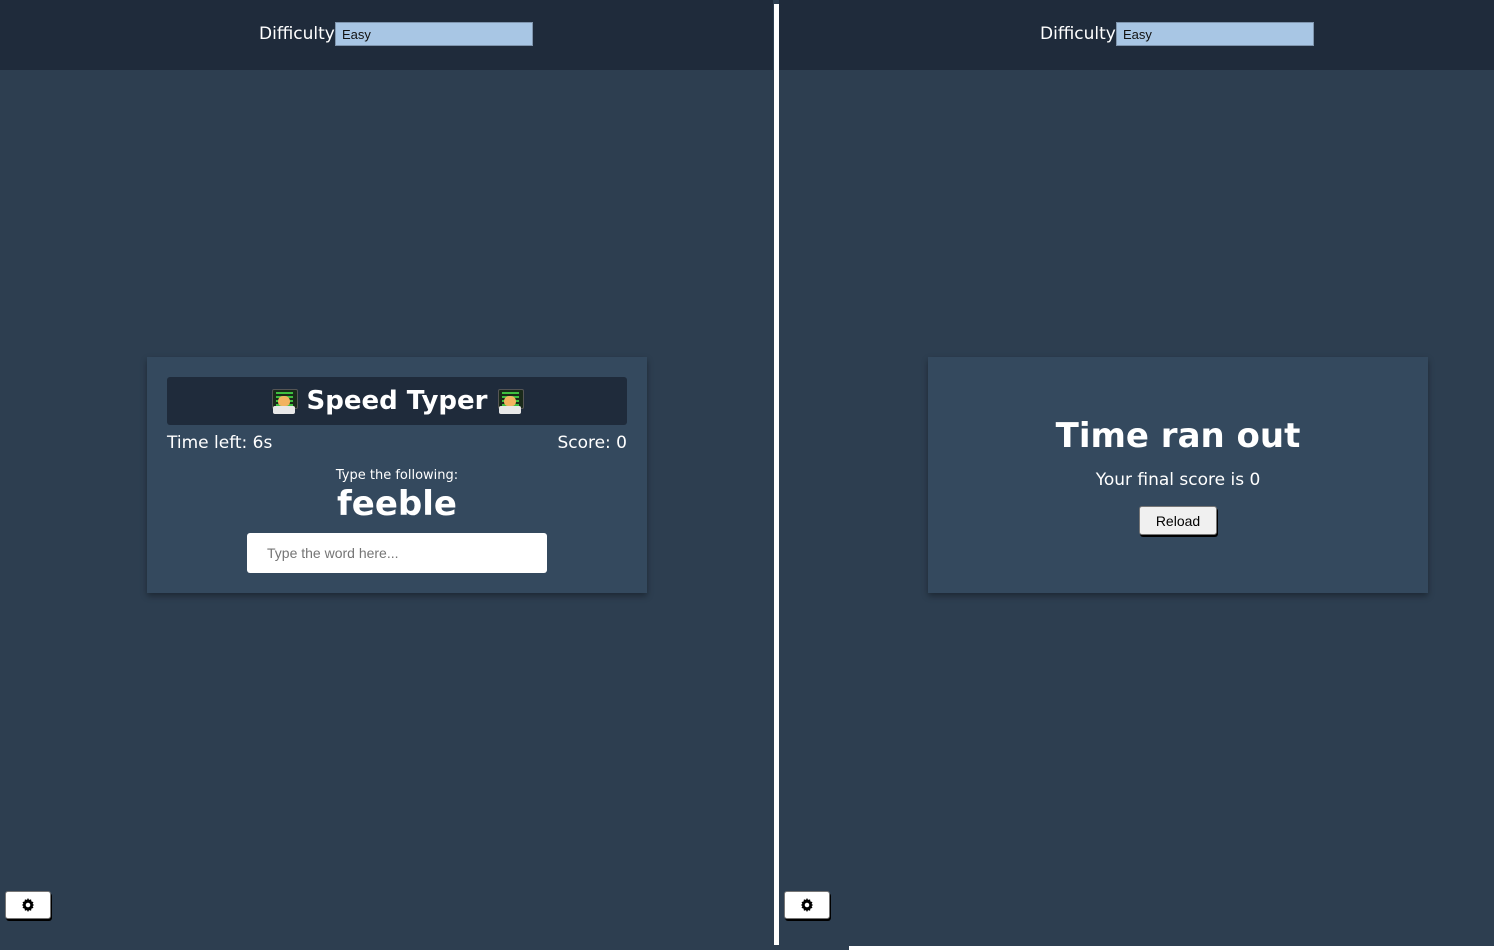  Describe the element at coordinates (220, 443) in the screenshot. I see `time-left: Time left: 6s` at that location.